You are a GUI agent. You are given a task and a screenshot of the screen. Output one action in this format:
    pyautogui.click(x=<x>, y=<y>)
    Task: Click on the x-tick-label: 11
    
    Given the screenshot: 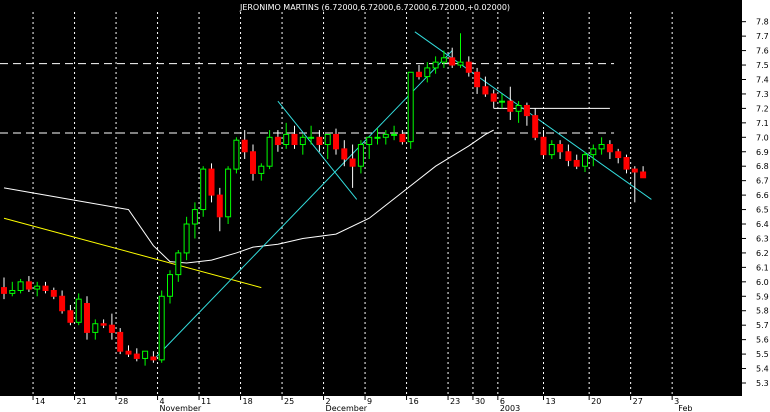 What is the action you would take?
    pyautogui.click(x=206, y=401)
    